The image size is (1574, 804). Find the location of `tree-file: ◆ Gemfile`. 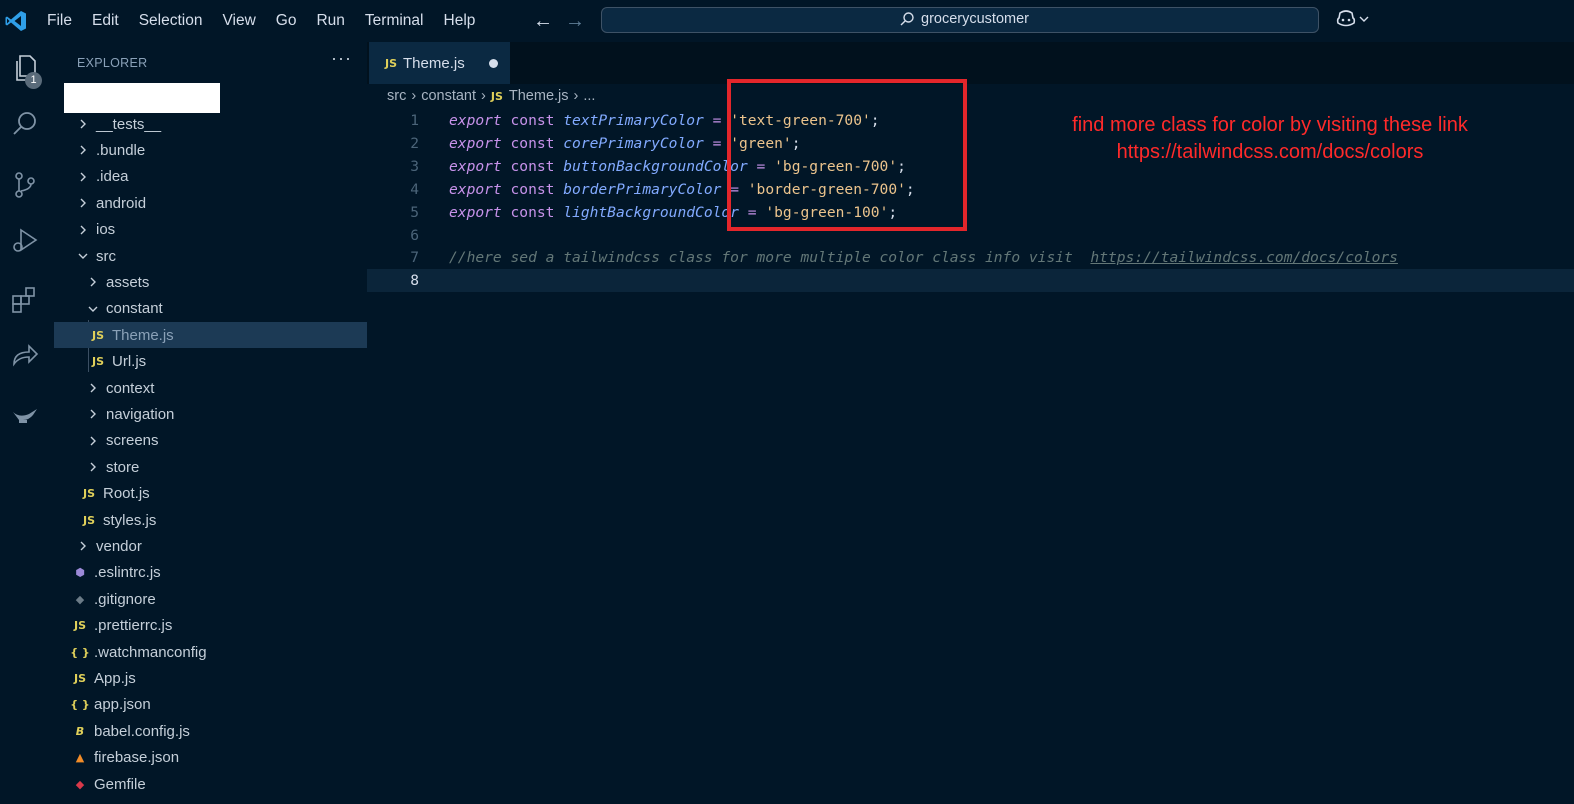

tree-file: ◆ Gemfile is located at coordinates (210, 784).